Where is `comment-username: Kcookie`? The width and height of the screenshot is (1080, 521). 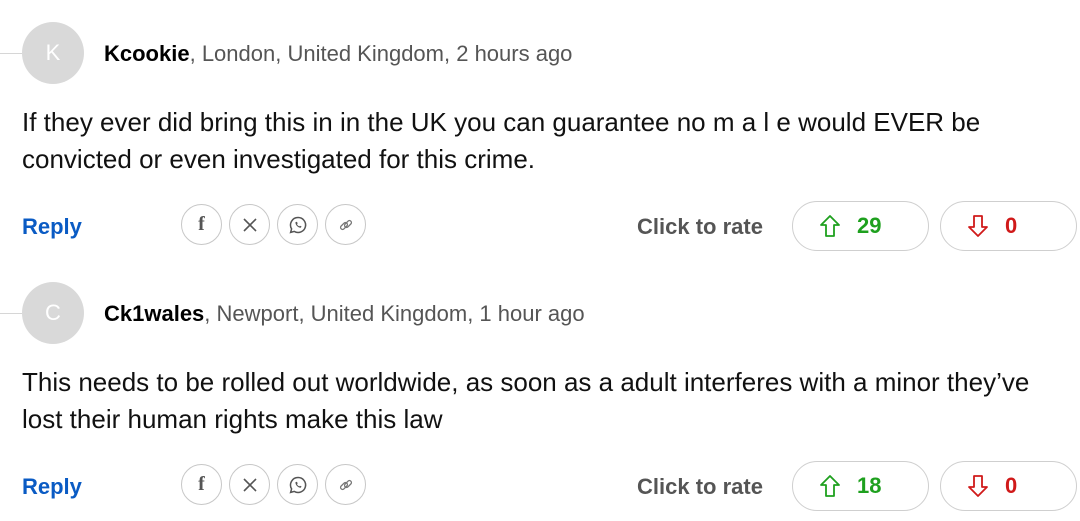
comment-username: Kcookie is located at coordinates (147, 53).